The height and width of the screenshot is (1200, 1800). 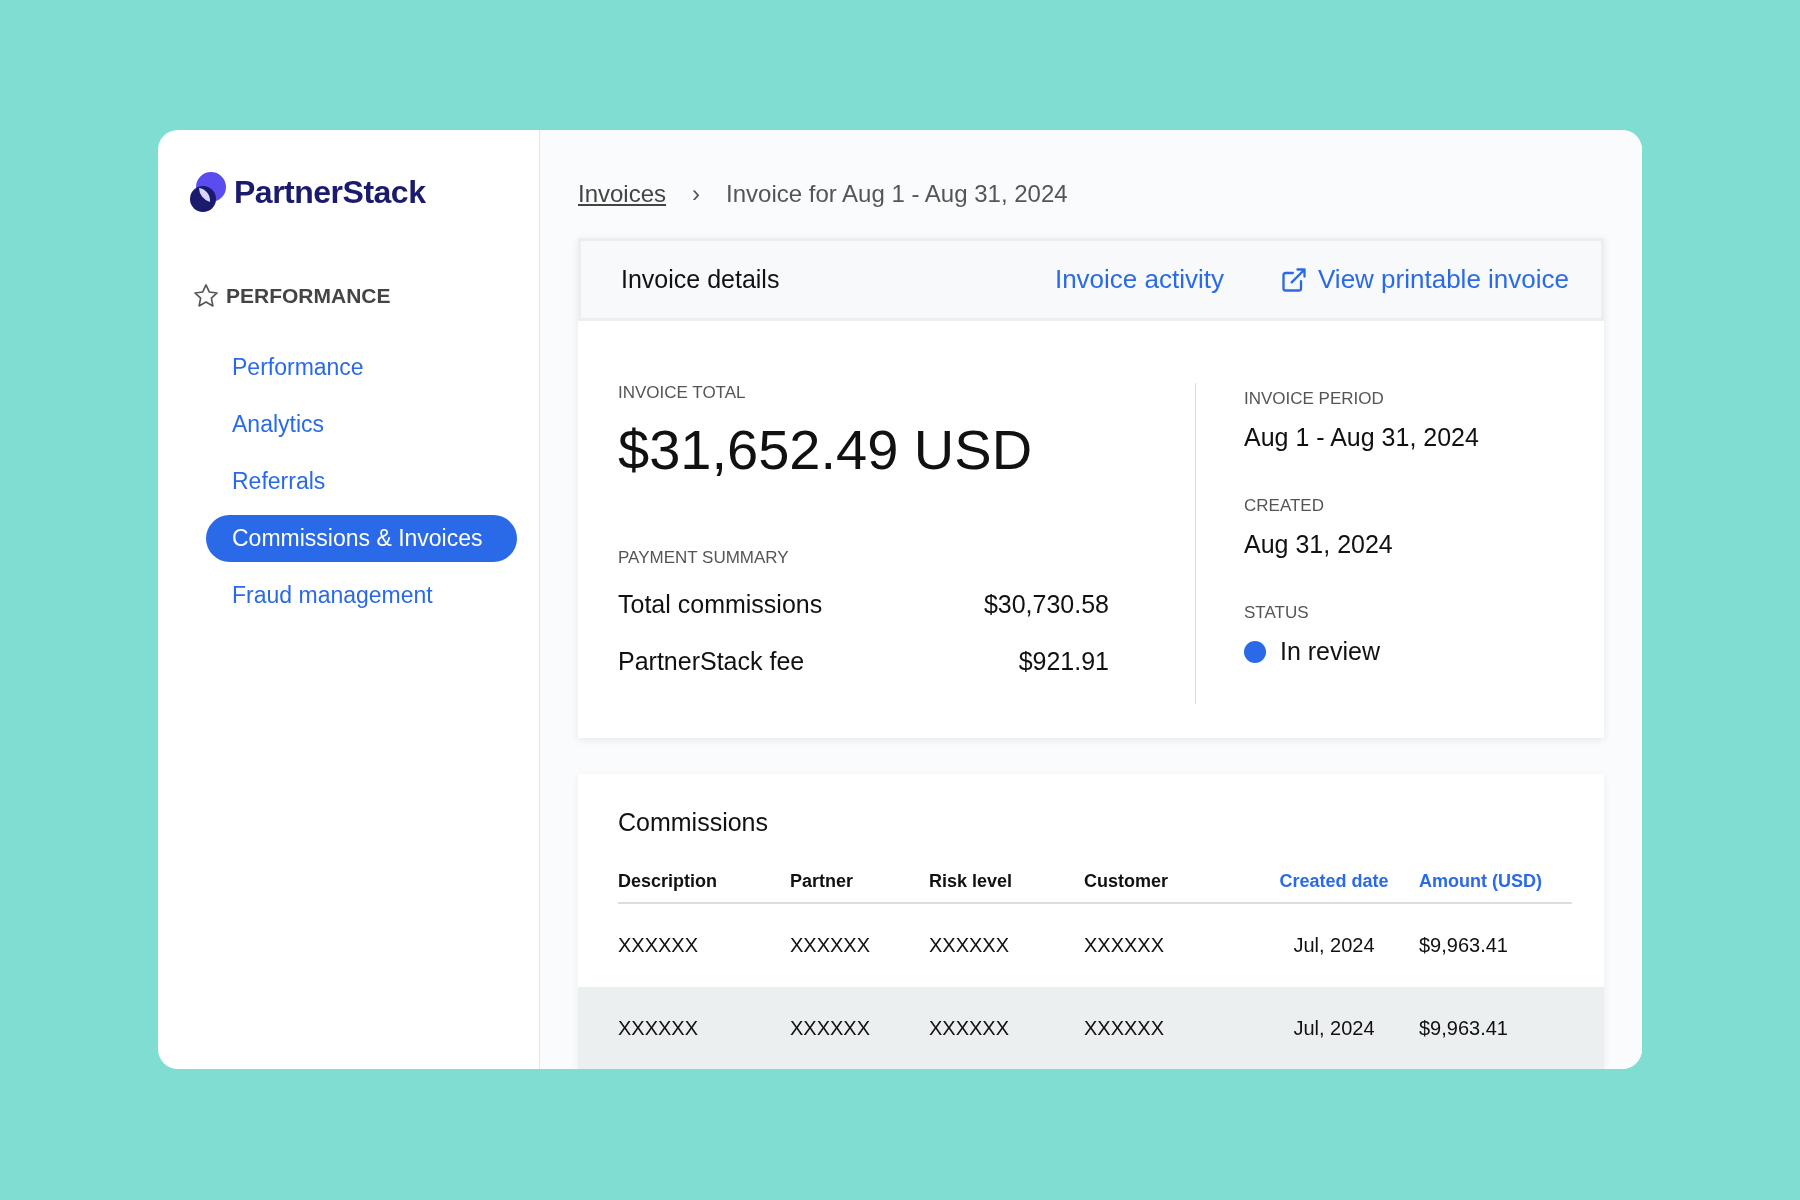 What do you see at coordinates (206, 296) in the screenshot?
I see `star-icon` at bounding box center [206, 296].